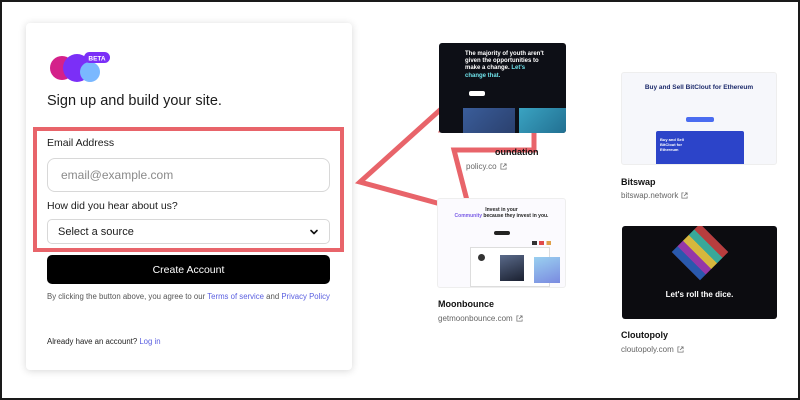 The width and height of the screenshot is (800, 400). What do you see at coordinates (652, 349) in the screenshot?
I see `site-url-cloutopoly: cloutopoly.com` at bounding box center [652, 349].